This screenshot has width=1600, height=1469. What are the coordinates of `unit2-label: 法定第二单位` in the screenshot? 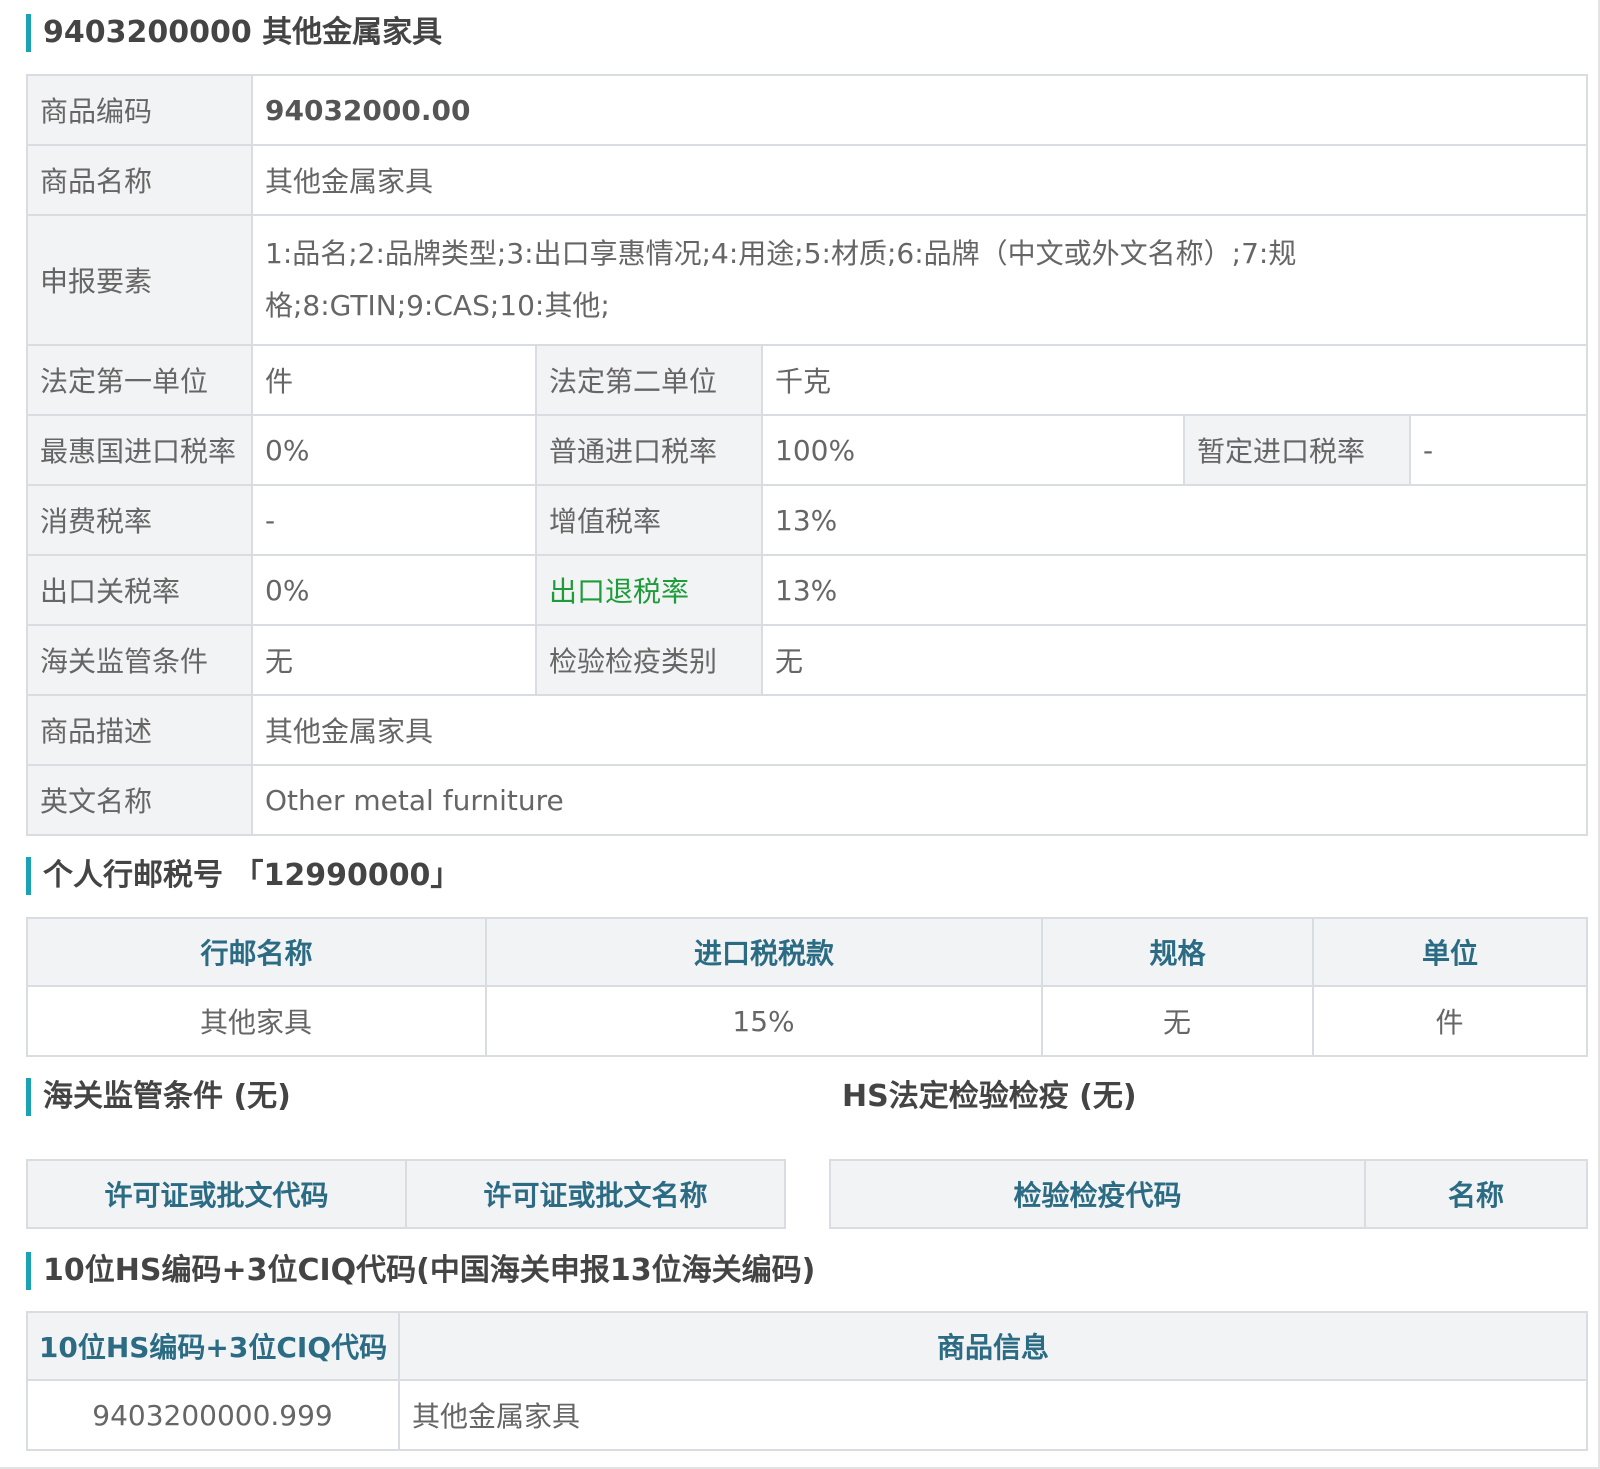 It's located at (649, 380).